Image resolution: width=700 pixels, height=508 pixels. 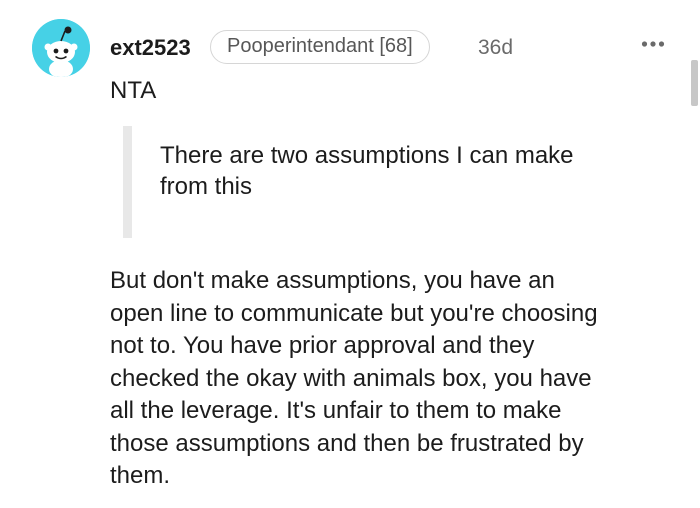 I want to click on snoo-icon, so click(x=61, y=48).